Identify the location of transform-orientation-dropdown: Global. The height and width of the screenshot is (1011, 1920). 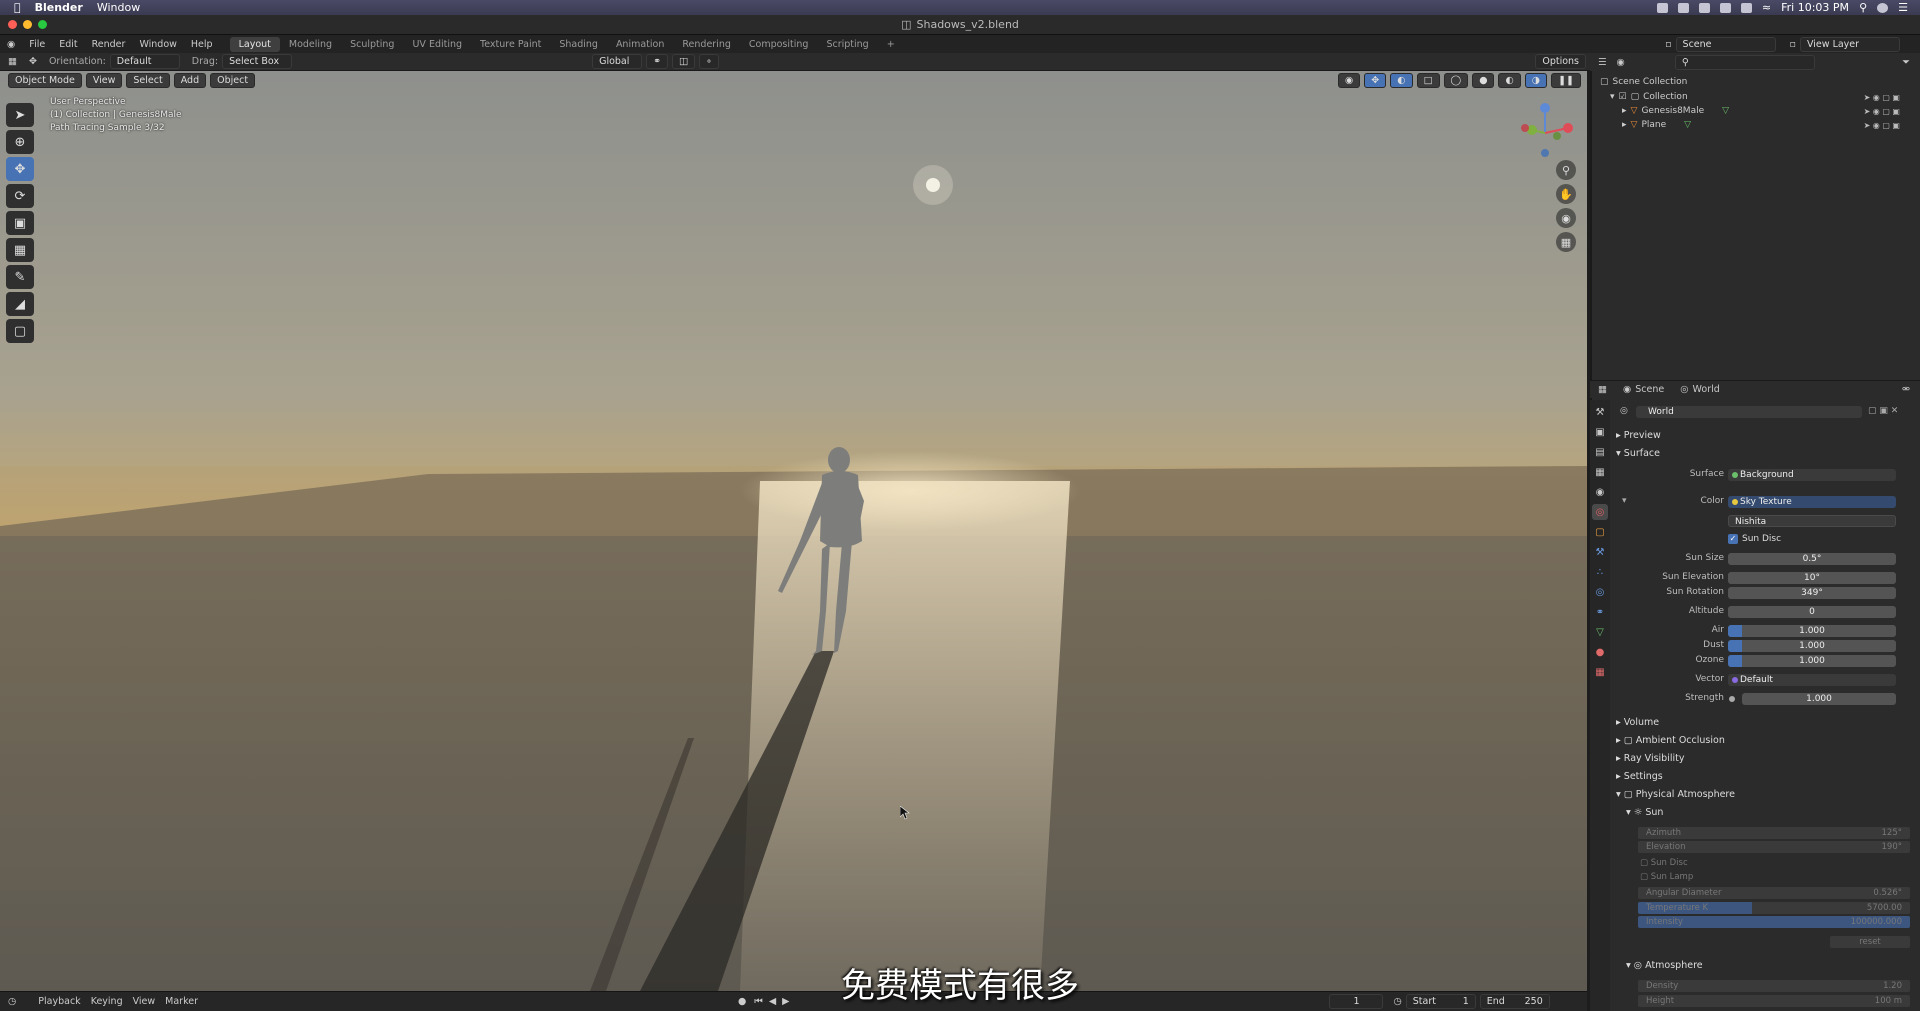
(617, 61).